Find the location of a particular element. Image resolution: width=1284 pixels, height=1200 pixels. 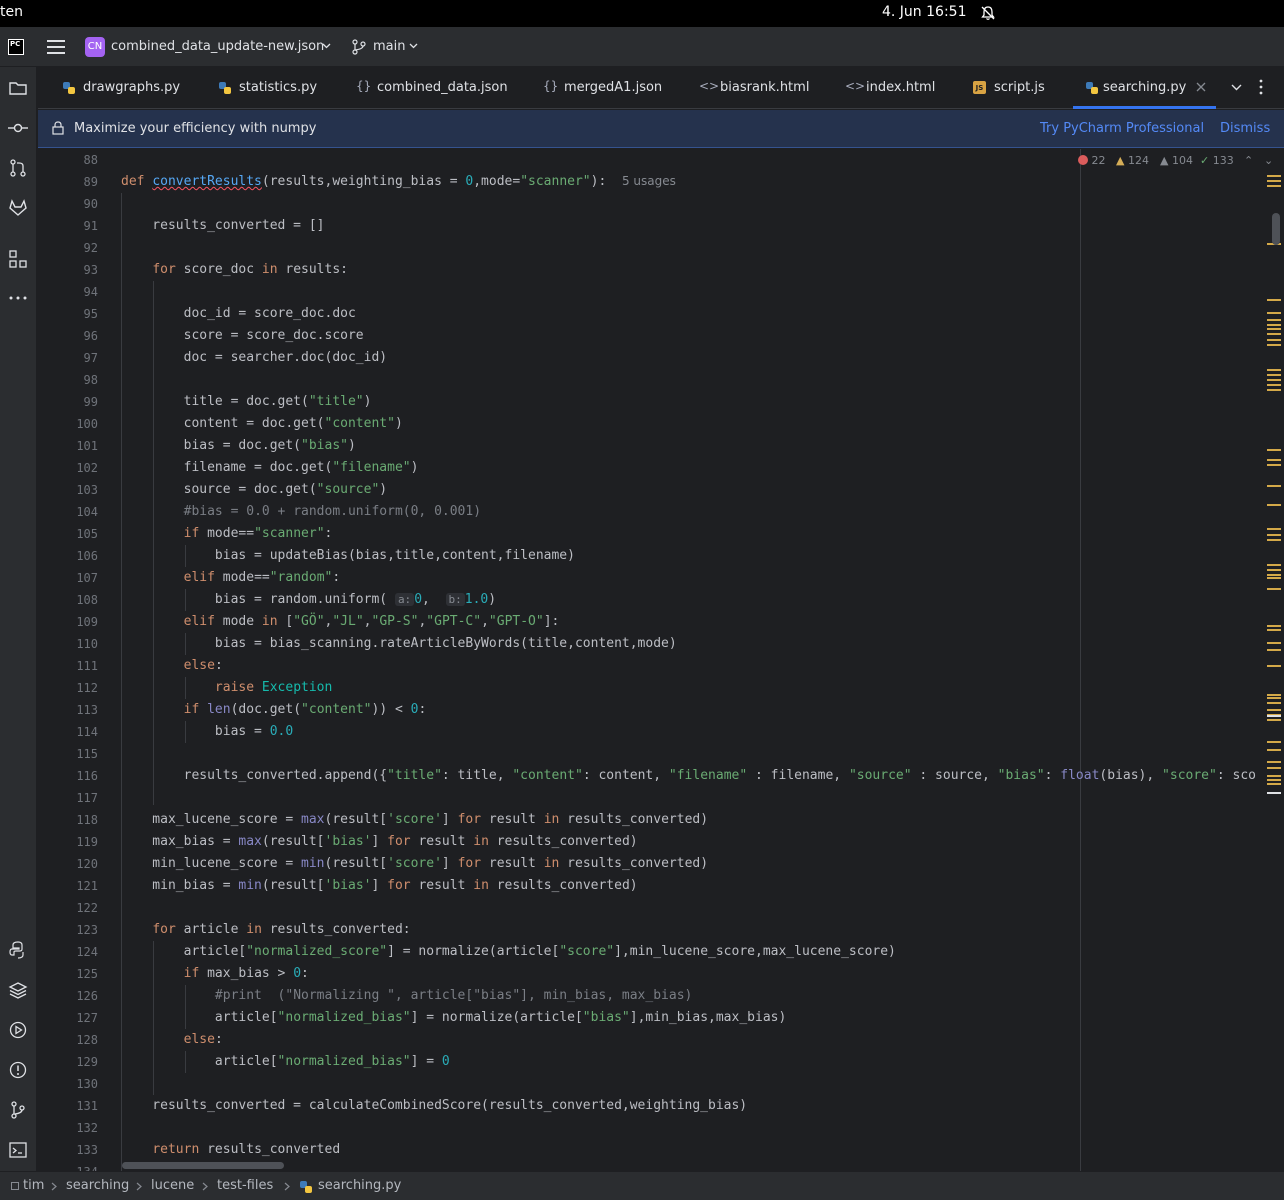

folder-icon is located at coordinates (18, 88).